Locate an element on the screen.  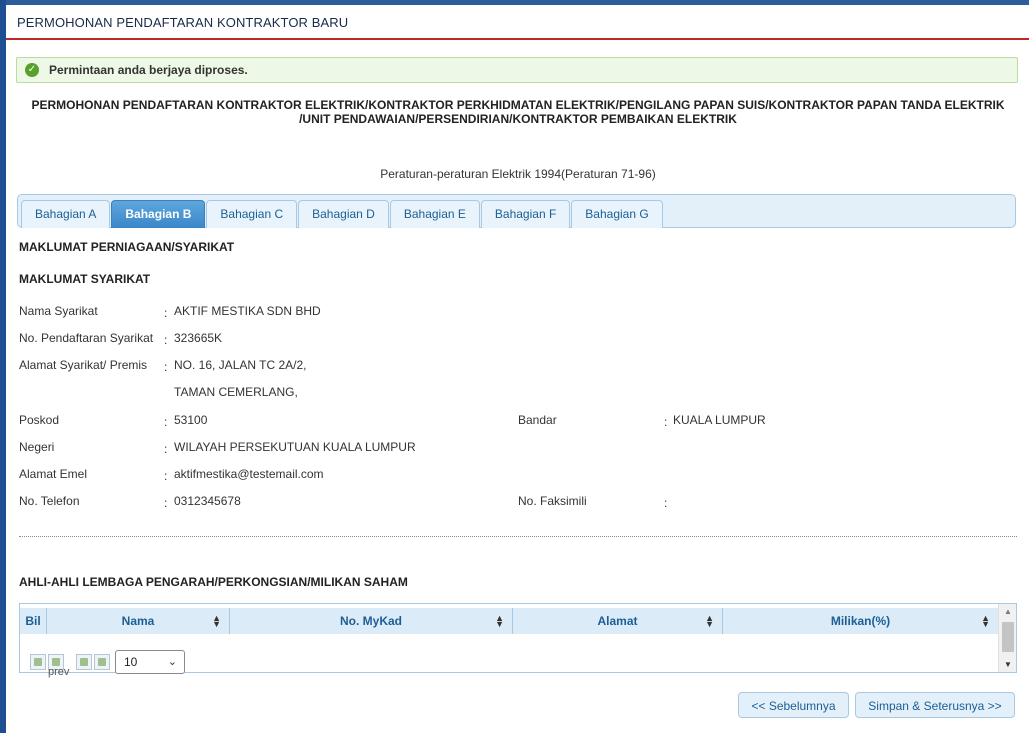
col-header-bil: Bil is located at coordinates (33, 621).